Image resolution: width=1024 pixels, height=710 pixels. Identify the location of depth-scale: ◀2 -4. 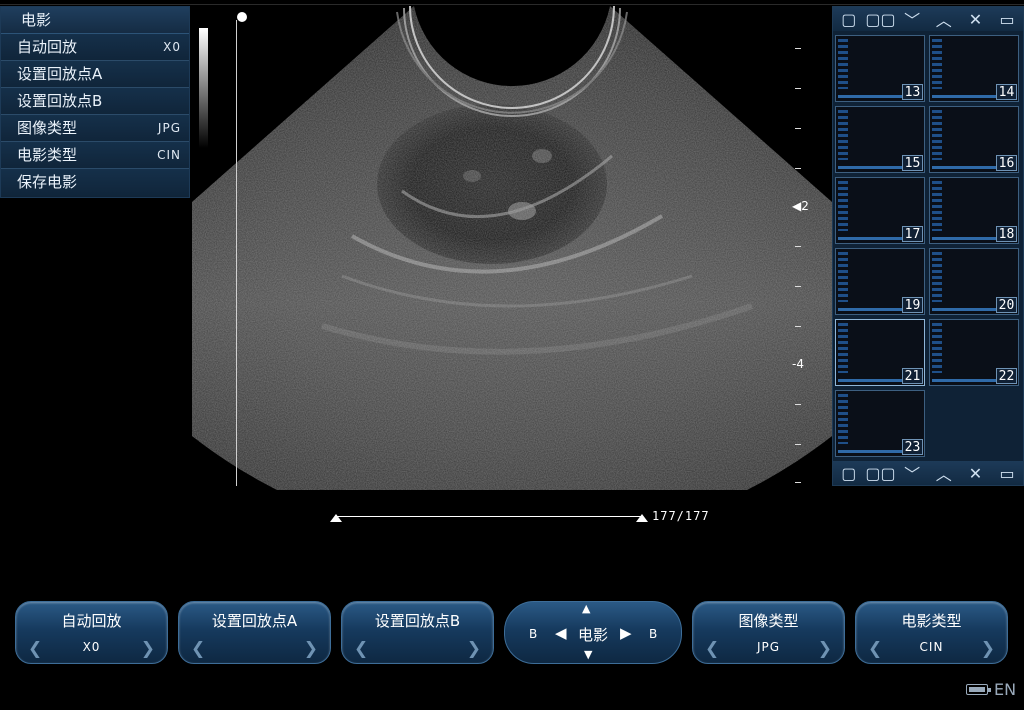
(805, 260).